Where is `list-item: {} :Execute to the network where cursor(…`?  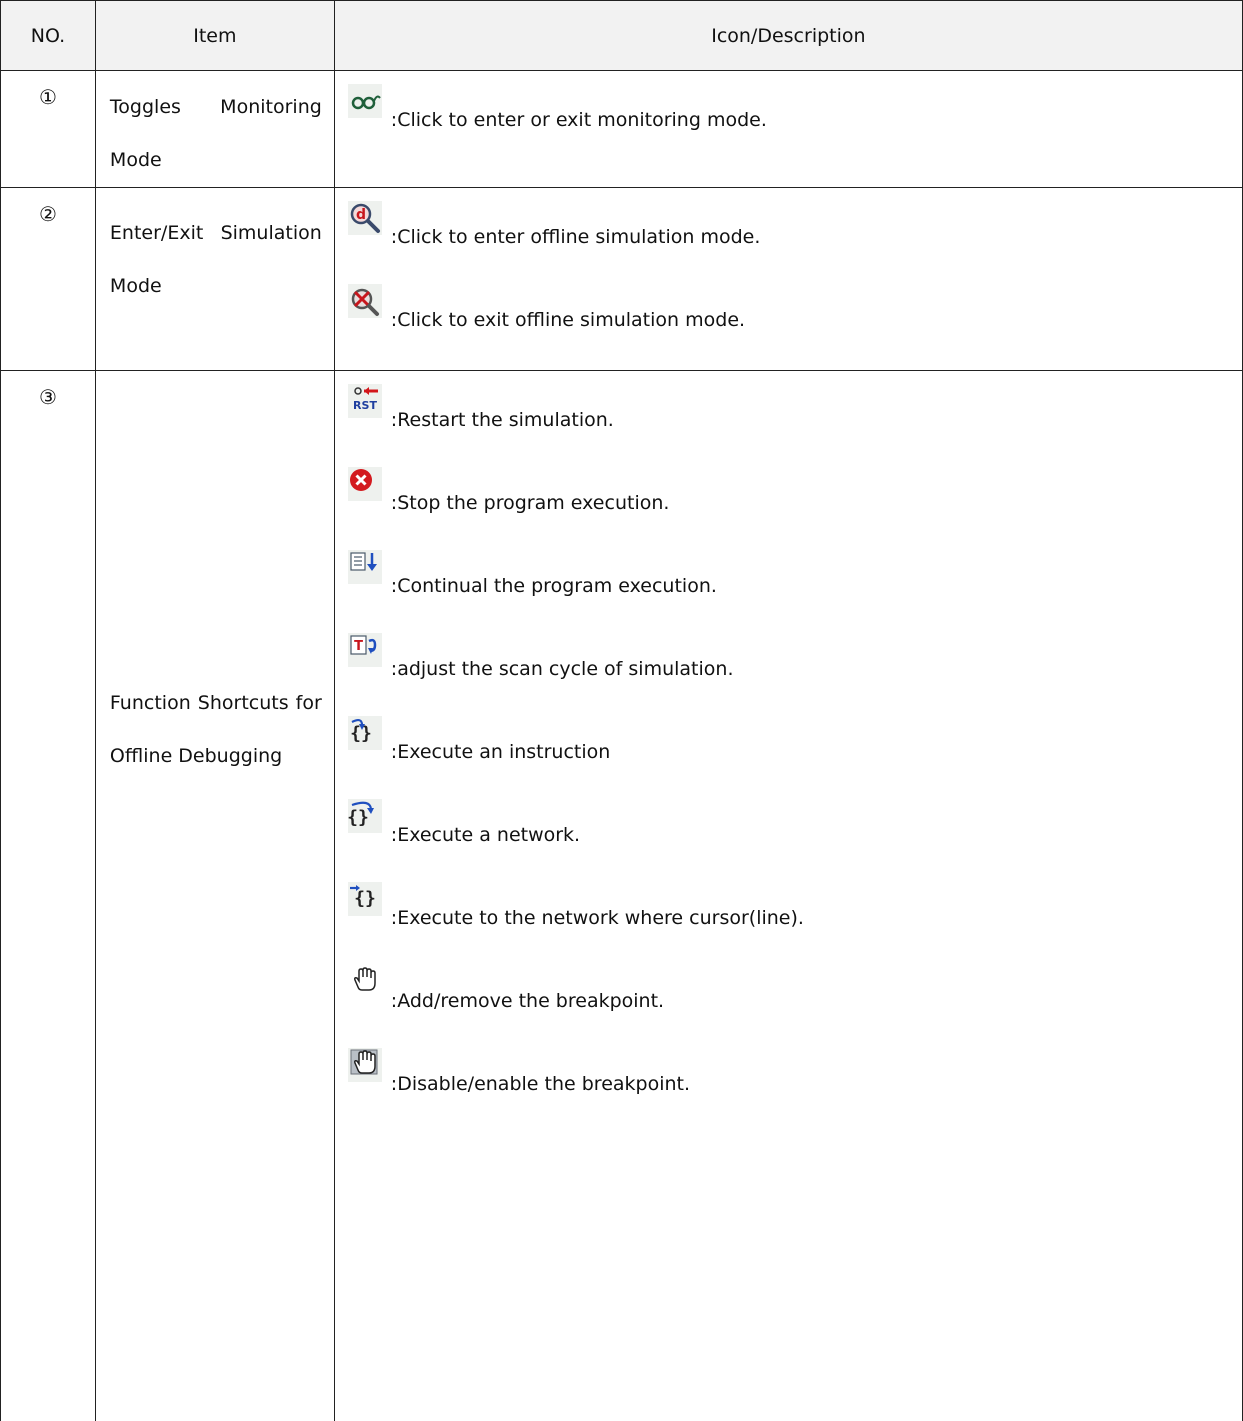 list-item: {} :Execute to the network where cursor(… is located at coordinates (788, 910).